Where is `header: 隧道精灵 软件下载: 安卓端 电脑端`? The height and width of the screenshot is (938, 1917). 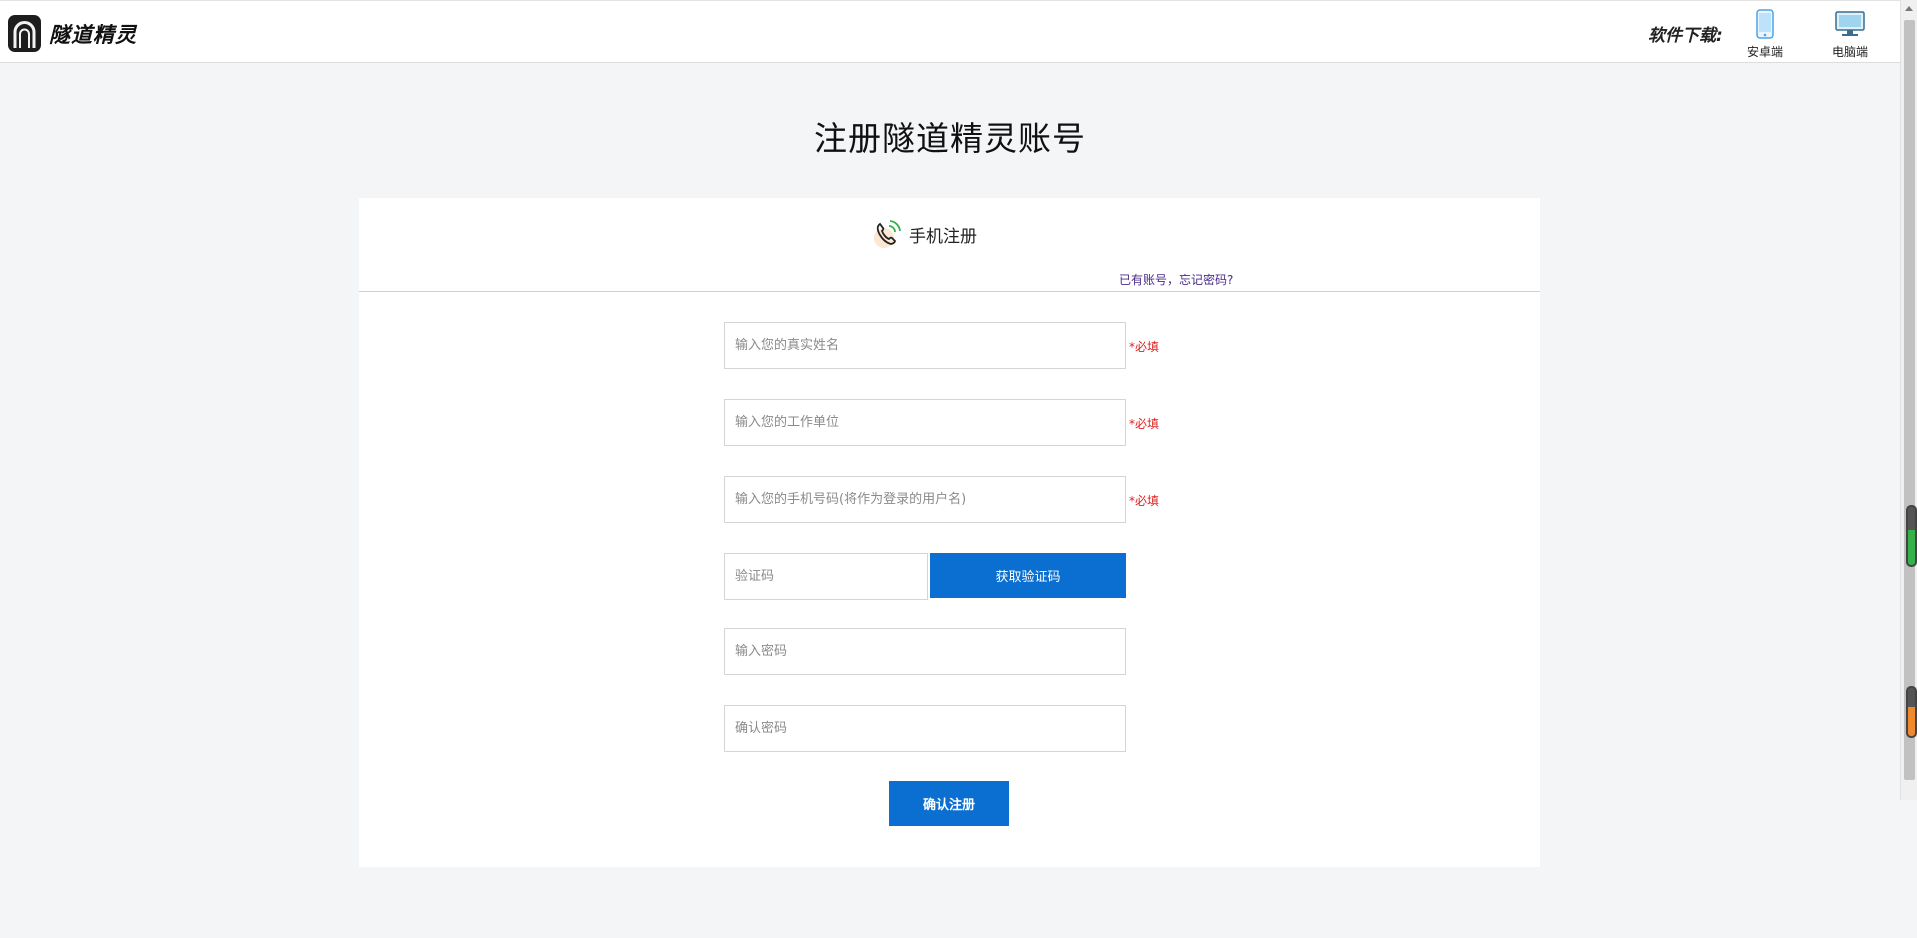
header: 隧道精灵 软件下载: 安卓端 电脑端 is located at coordinates (950, 31).